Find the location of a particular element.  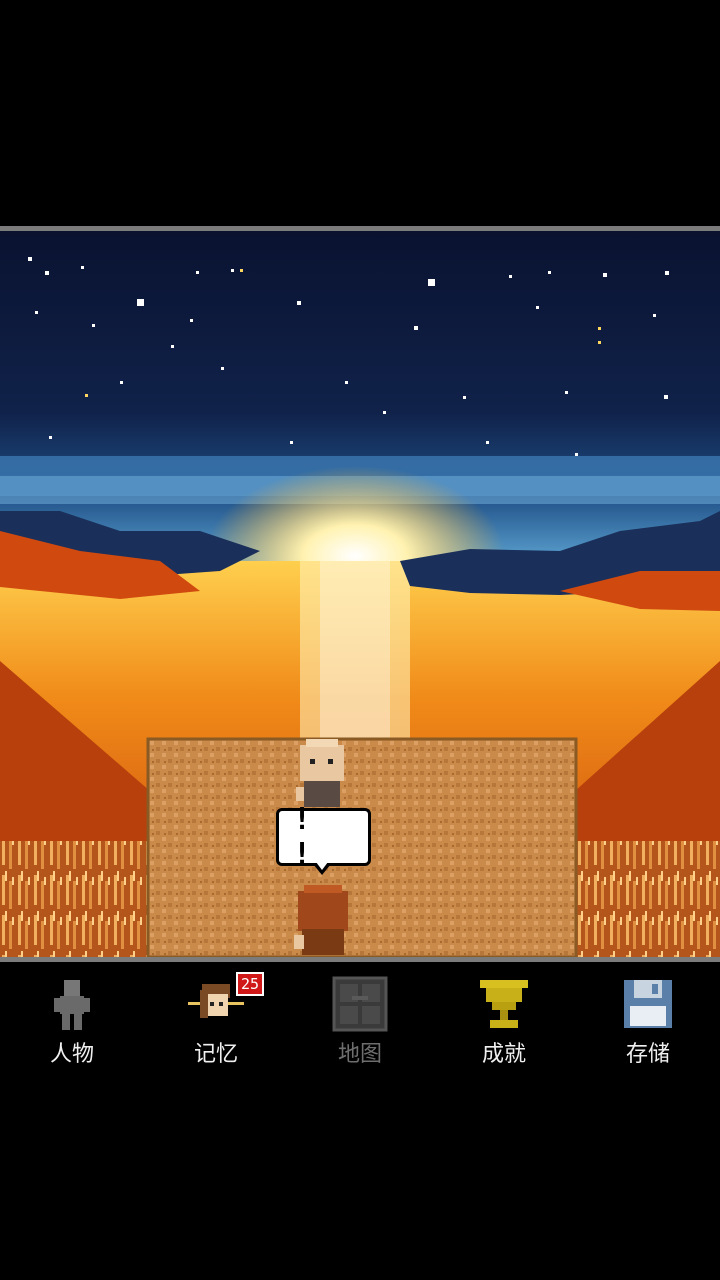

menu-label-memory: 记忆 is located at coordinates (215, 1054).